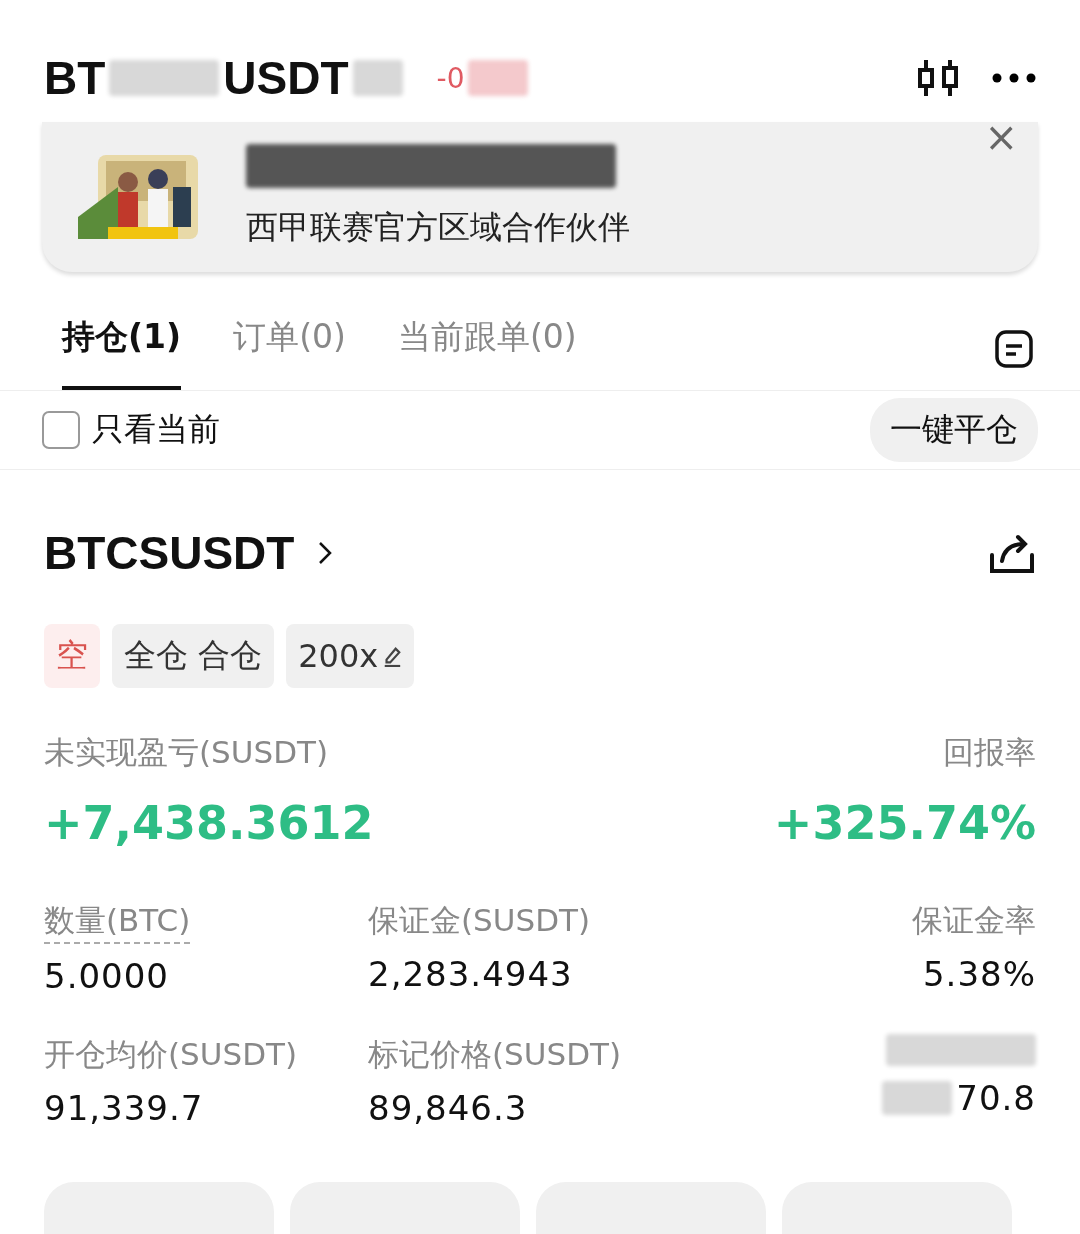 The image size is (1080, 1234). What do you see at coordinates (479, 920) in the screenshot?
I see `stat-label: 保证金(SUSDT)` at bounding box center [479, 920].